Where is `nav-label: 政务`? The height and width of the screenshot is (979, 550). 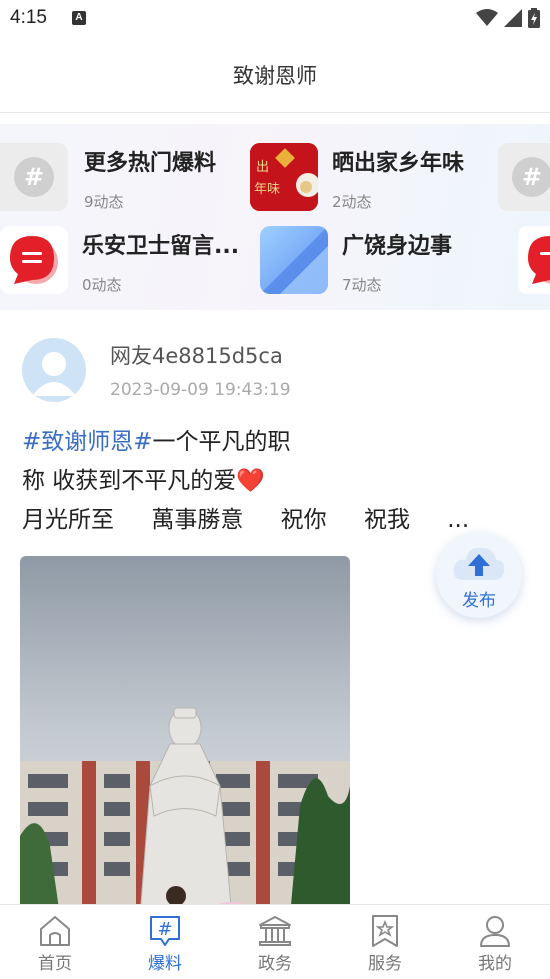 nav-label: 政务 is located at coordinates (275, 964).